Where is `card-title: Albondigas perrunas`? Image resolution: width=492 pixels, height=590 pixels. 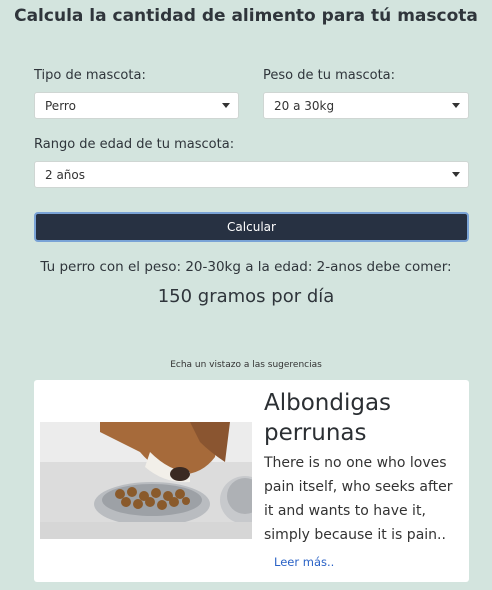 card-title: Albondigas perrunas is located at coordinates (328, 418).